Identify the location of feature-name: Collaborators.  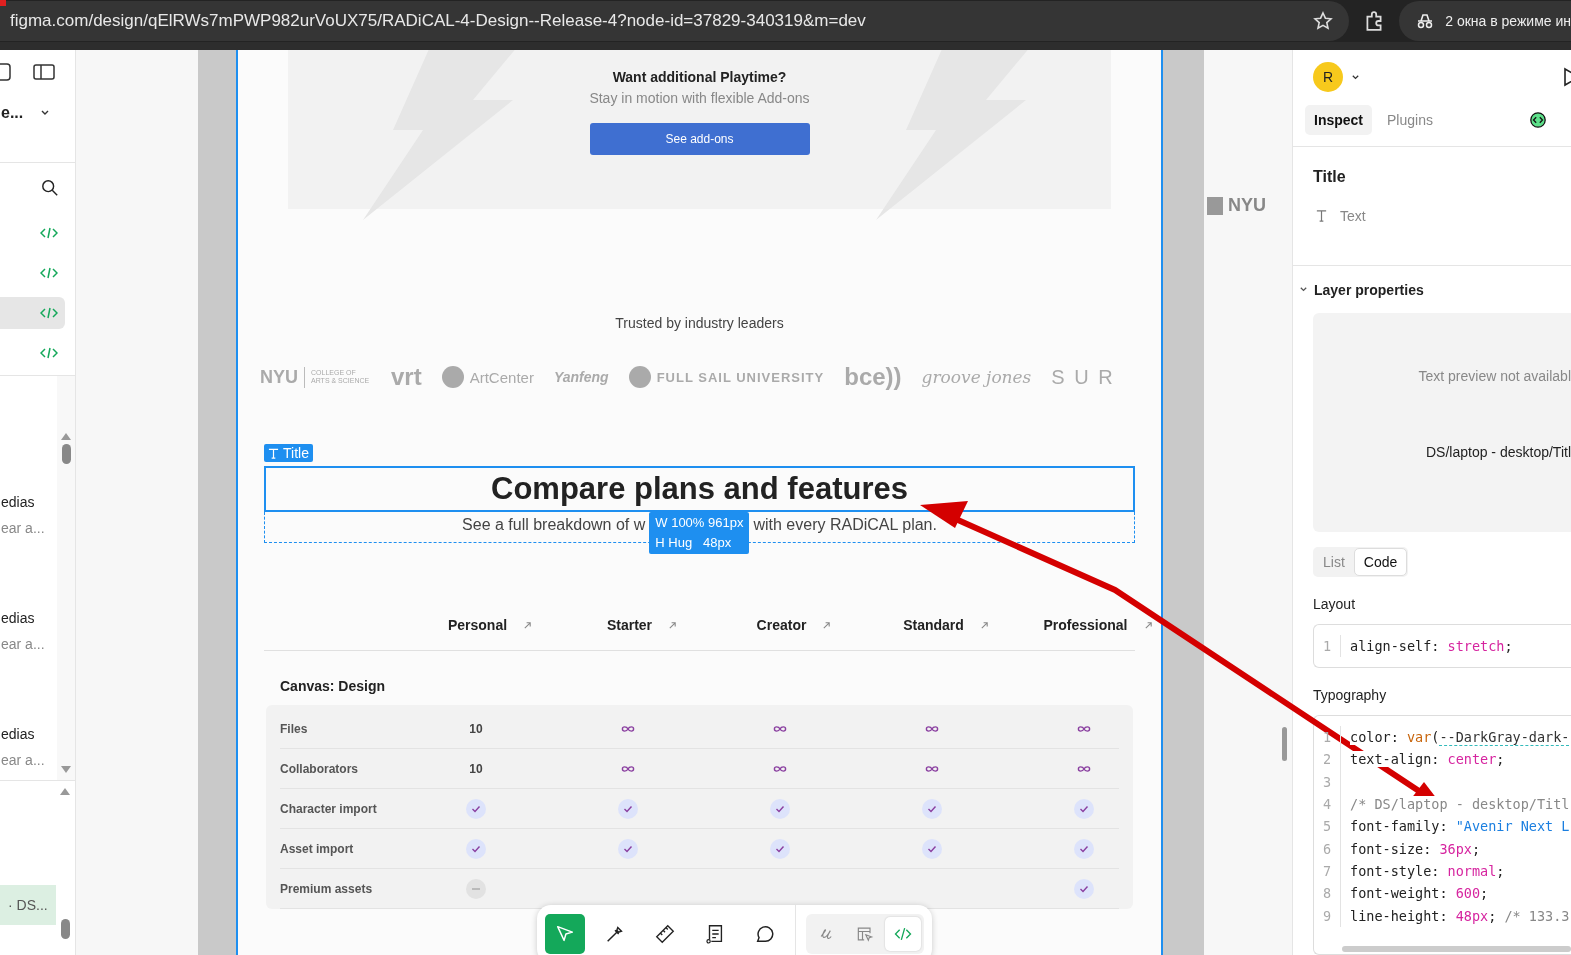
(319, 768).